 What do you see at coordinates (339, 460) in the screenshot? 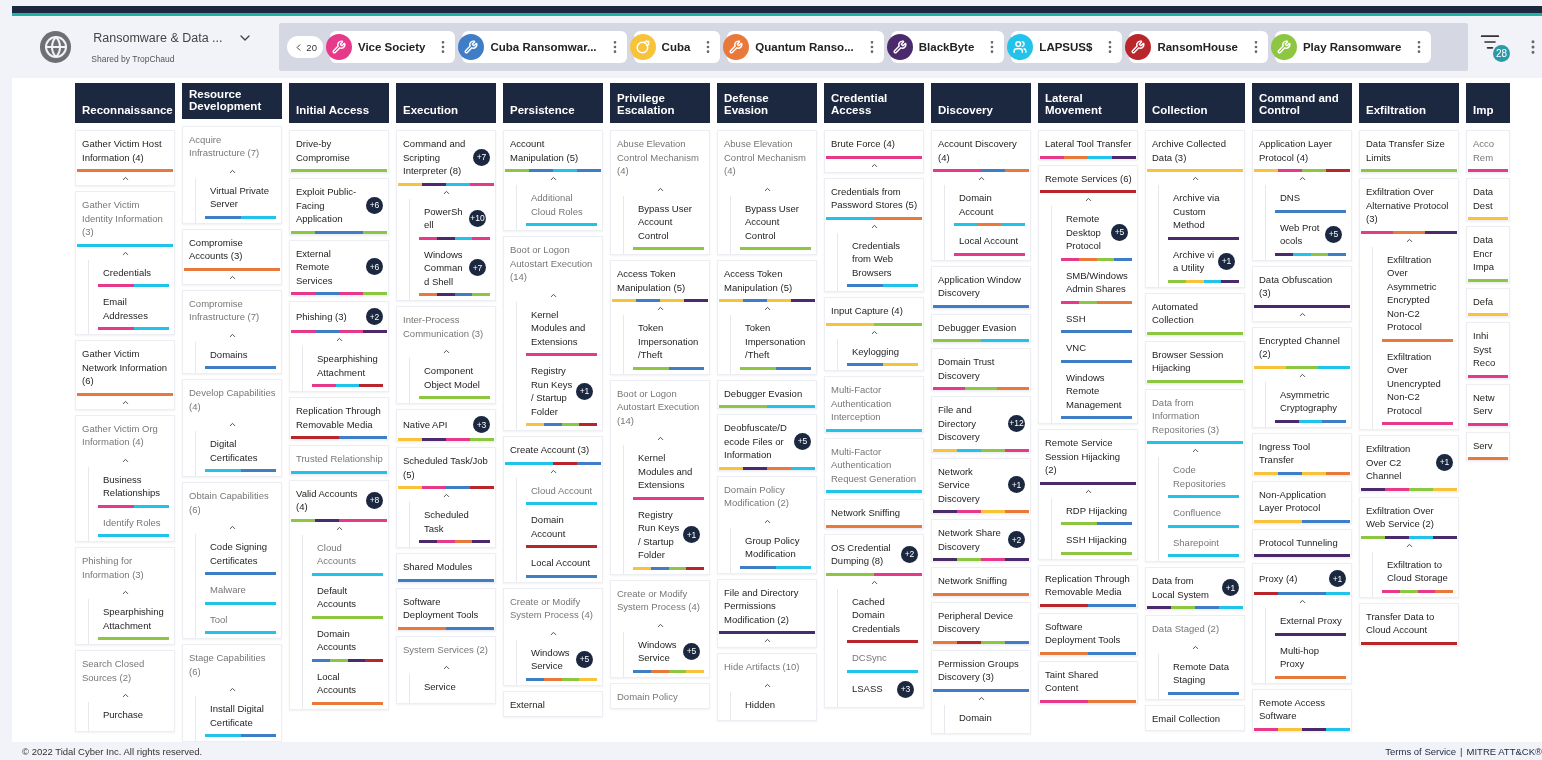
I see `technique-card: Trusted Relationship` at bounding box center [339, 460].